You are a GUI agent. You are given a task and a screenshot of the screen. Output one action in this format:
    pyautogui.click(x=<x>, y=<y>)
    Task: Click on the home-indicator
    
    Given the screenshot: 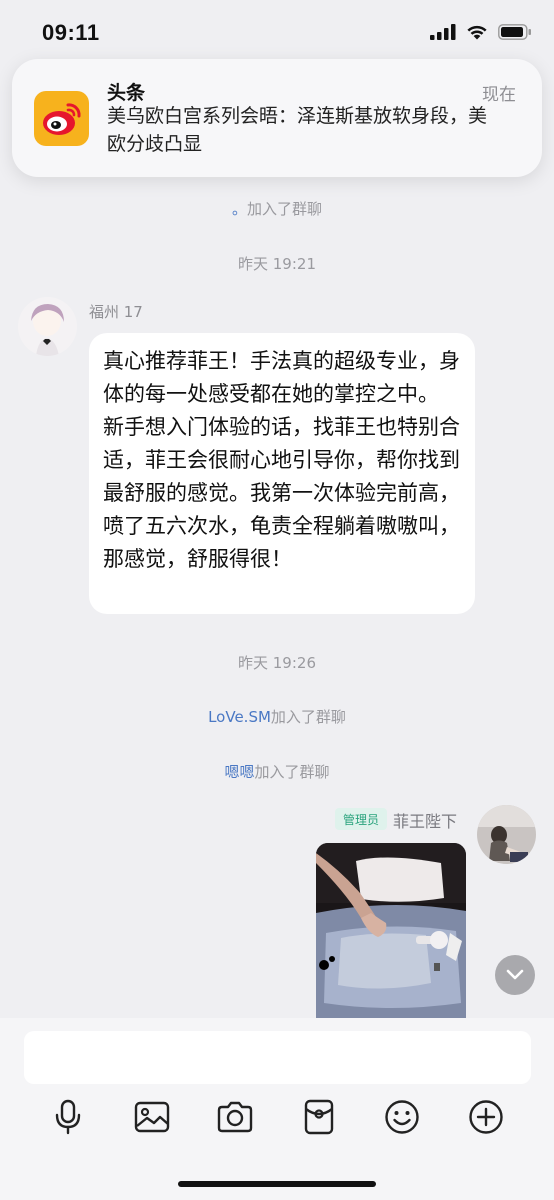 What is the action you would take?
    pyautogui.click(x=277, y=1184)
    